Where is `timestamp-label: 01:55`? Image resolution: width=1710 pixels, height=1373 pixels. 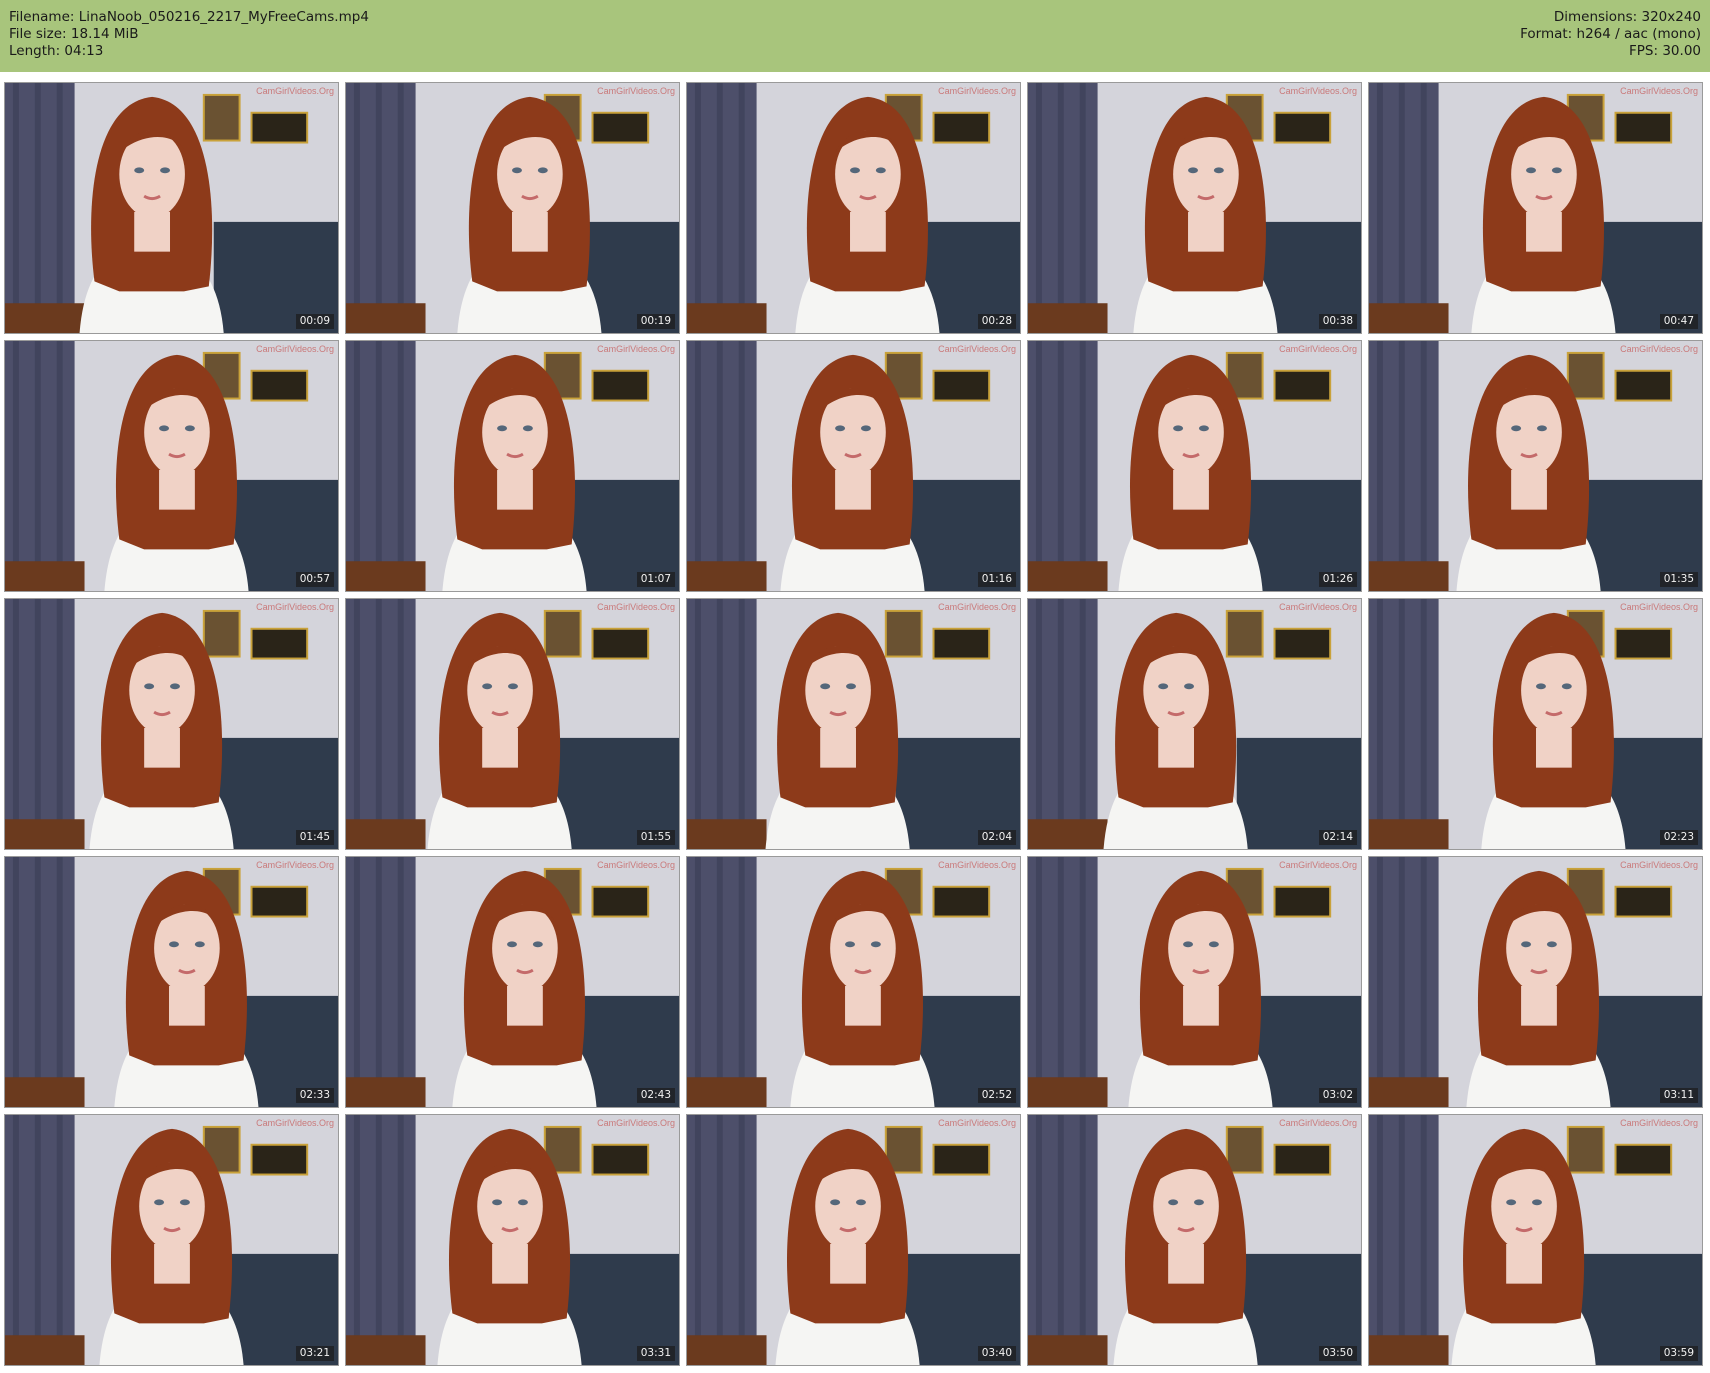
timestamp-label: 01:55 is located at coordinates (655, 837).